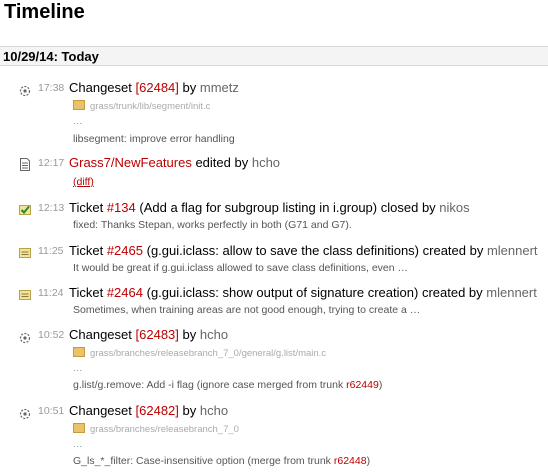 This screenshot has height=473, width=548. What do you see at coordinates (51, 56) in the screenshot?
I see `day-header-label: 10/29/14: Today` at bounding box center [51, 56].